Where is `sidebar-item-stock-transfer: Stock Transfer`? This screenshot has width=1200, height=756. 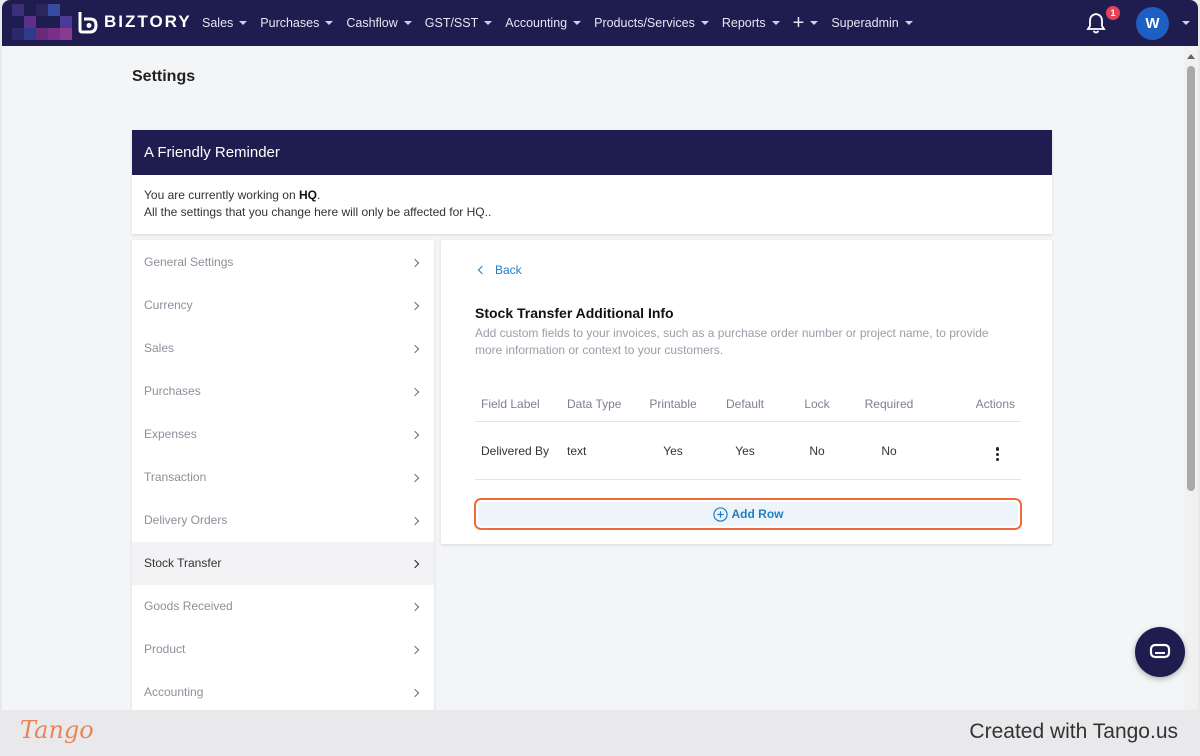 sidebar-item-stock-transfer: Stock Transfer is located at coordinates (283, 563).